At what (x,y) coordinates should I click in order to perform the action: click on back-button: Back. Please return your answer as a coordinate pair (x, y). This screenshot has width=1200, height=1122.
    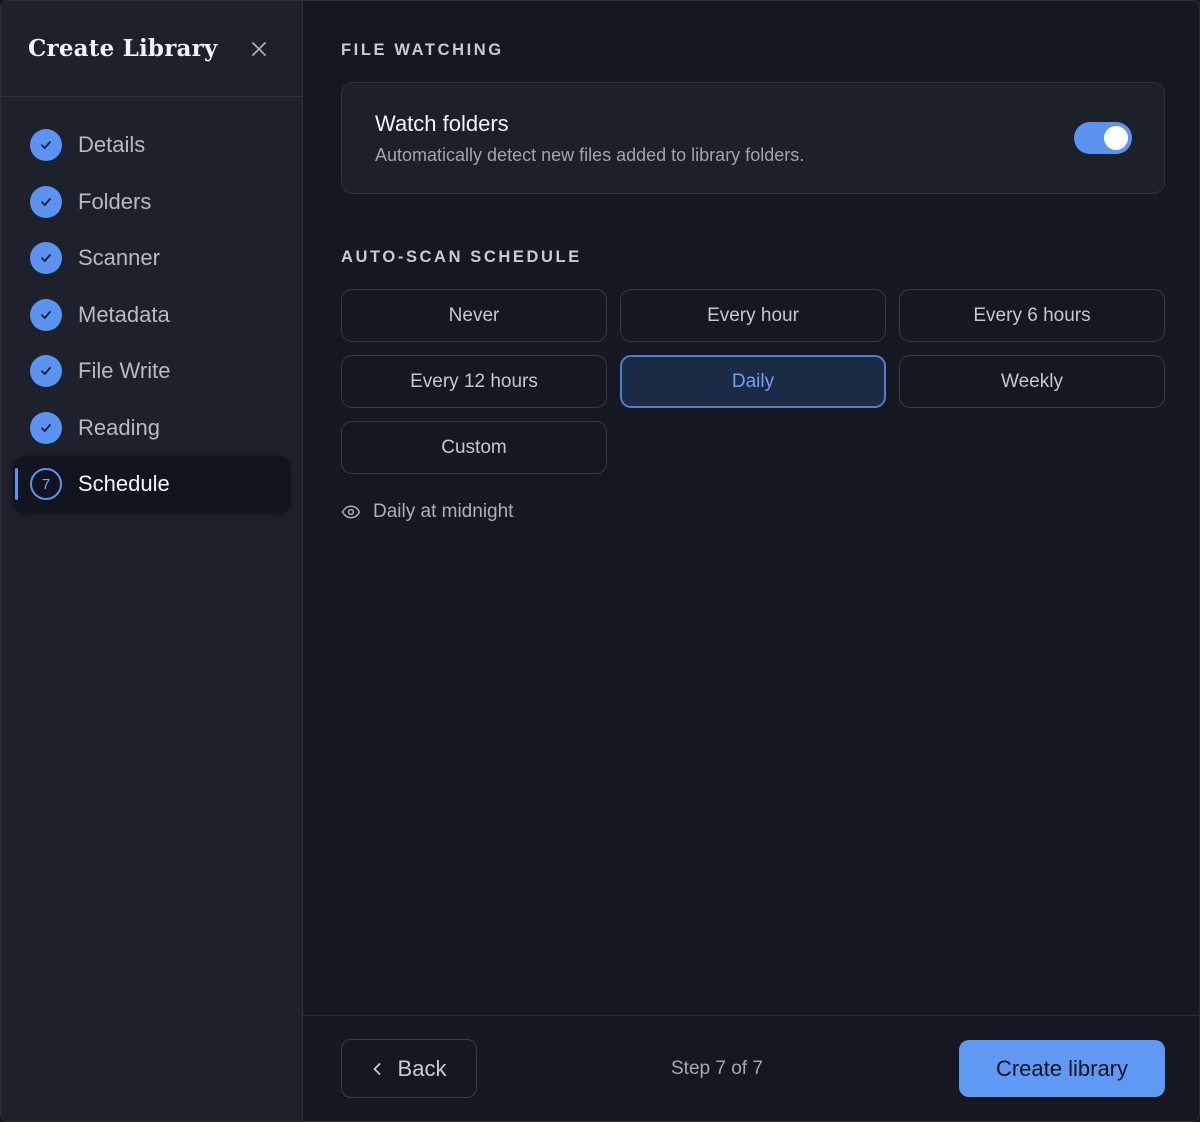
    Looking at the image, I should click on (409, 1068).